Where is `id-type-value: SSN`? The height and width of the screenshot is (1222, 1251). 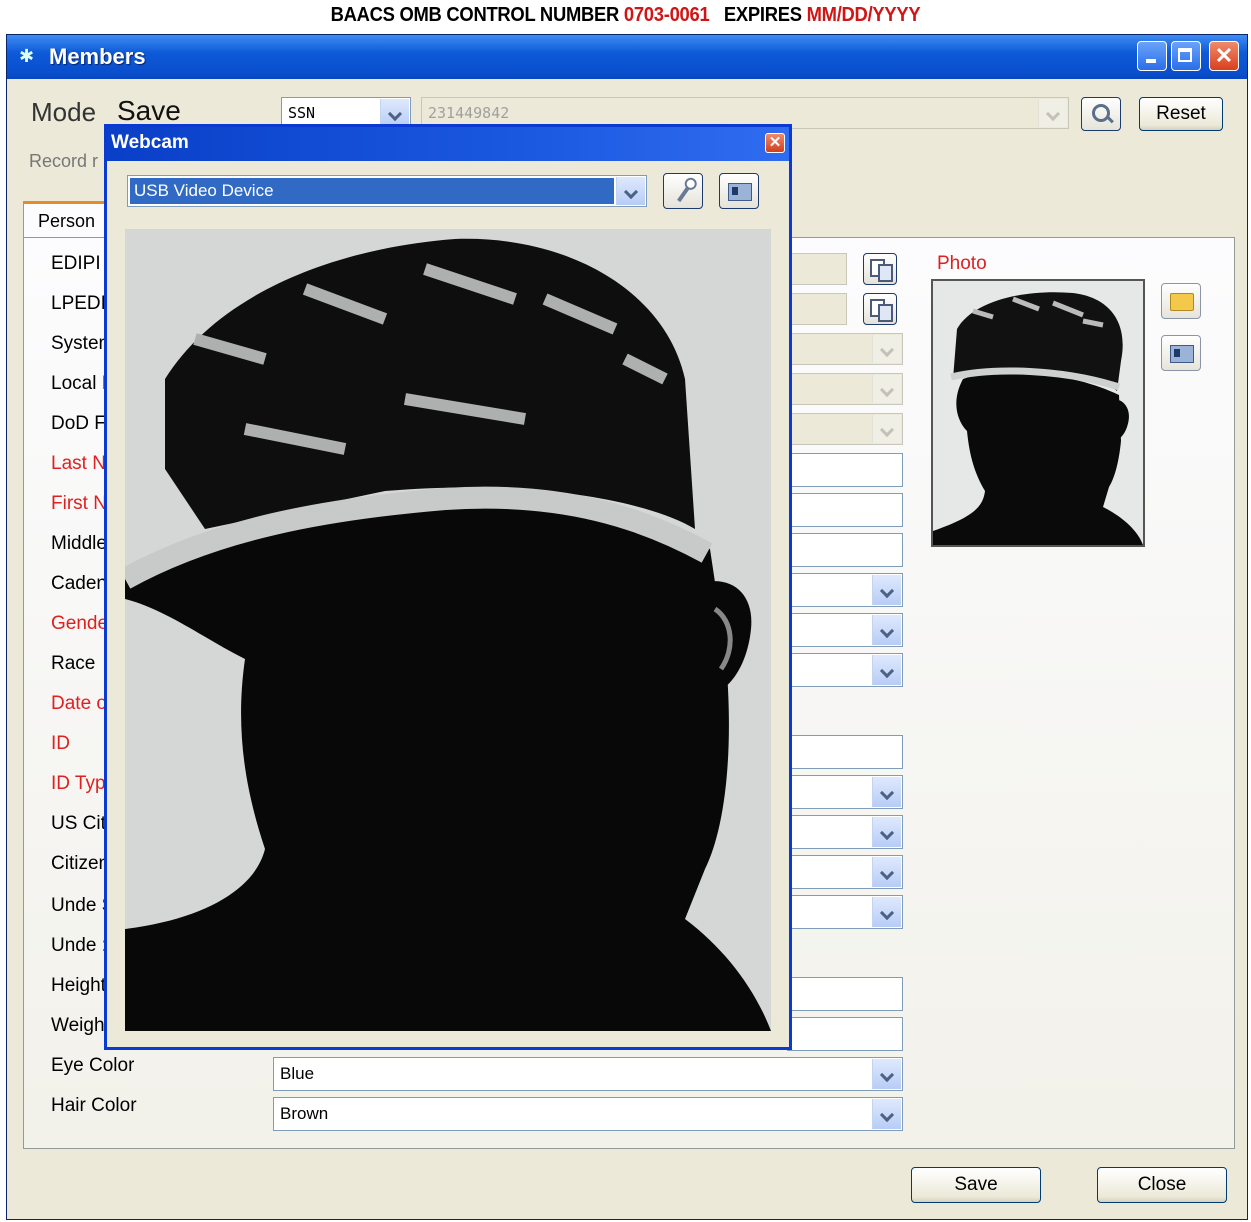 id-type-value: SSN is located at coordinates (302, 113).